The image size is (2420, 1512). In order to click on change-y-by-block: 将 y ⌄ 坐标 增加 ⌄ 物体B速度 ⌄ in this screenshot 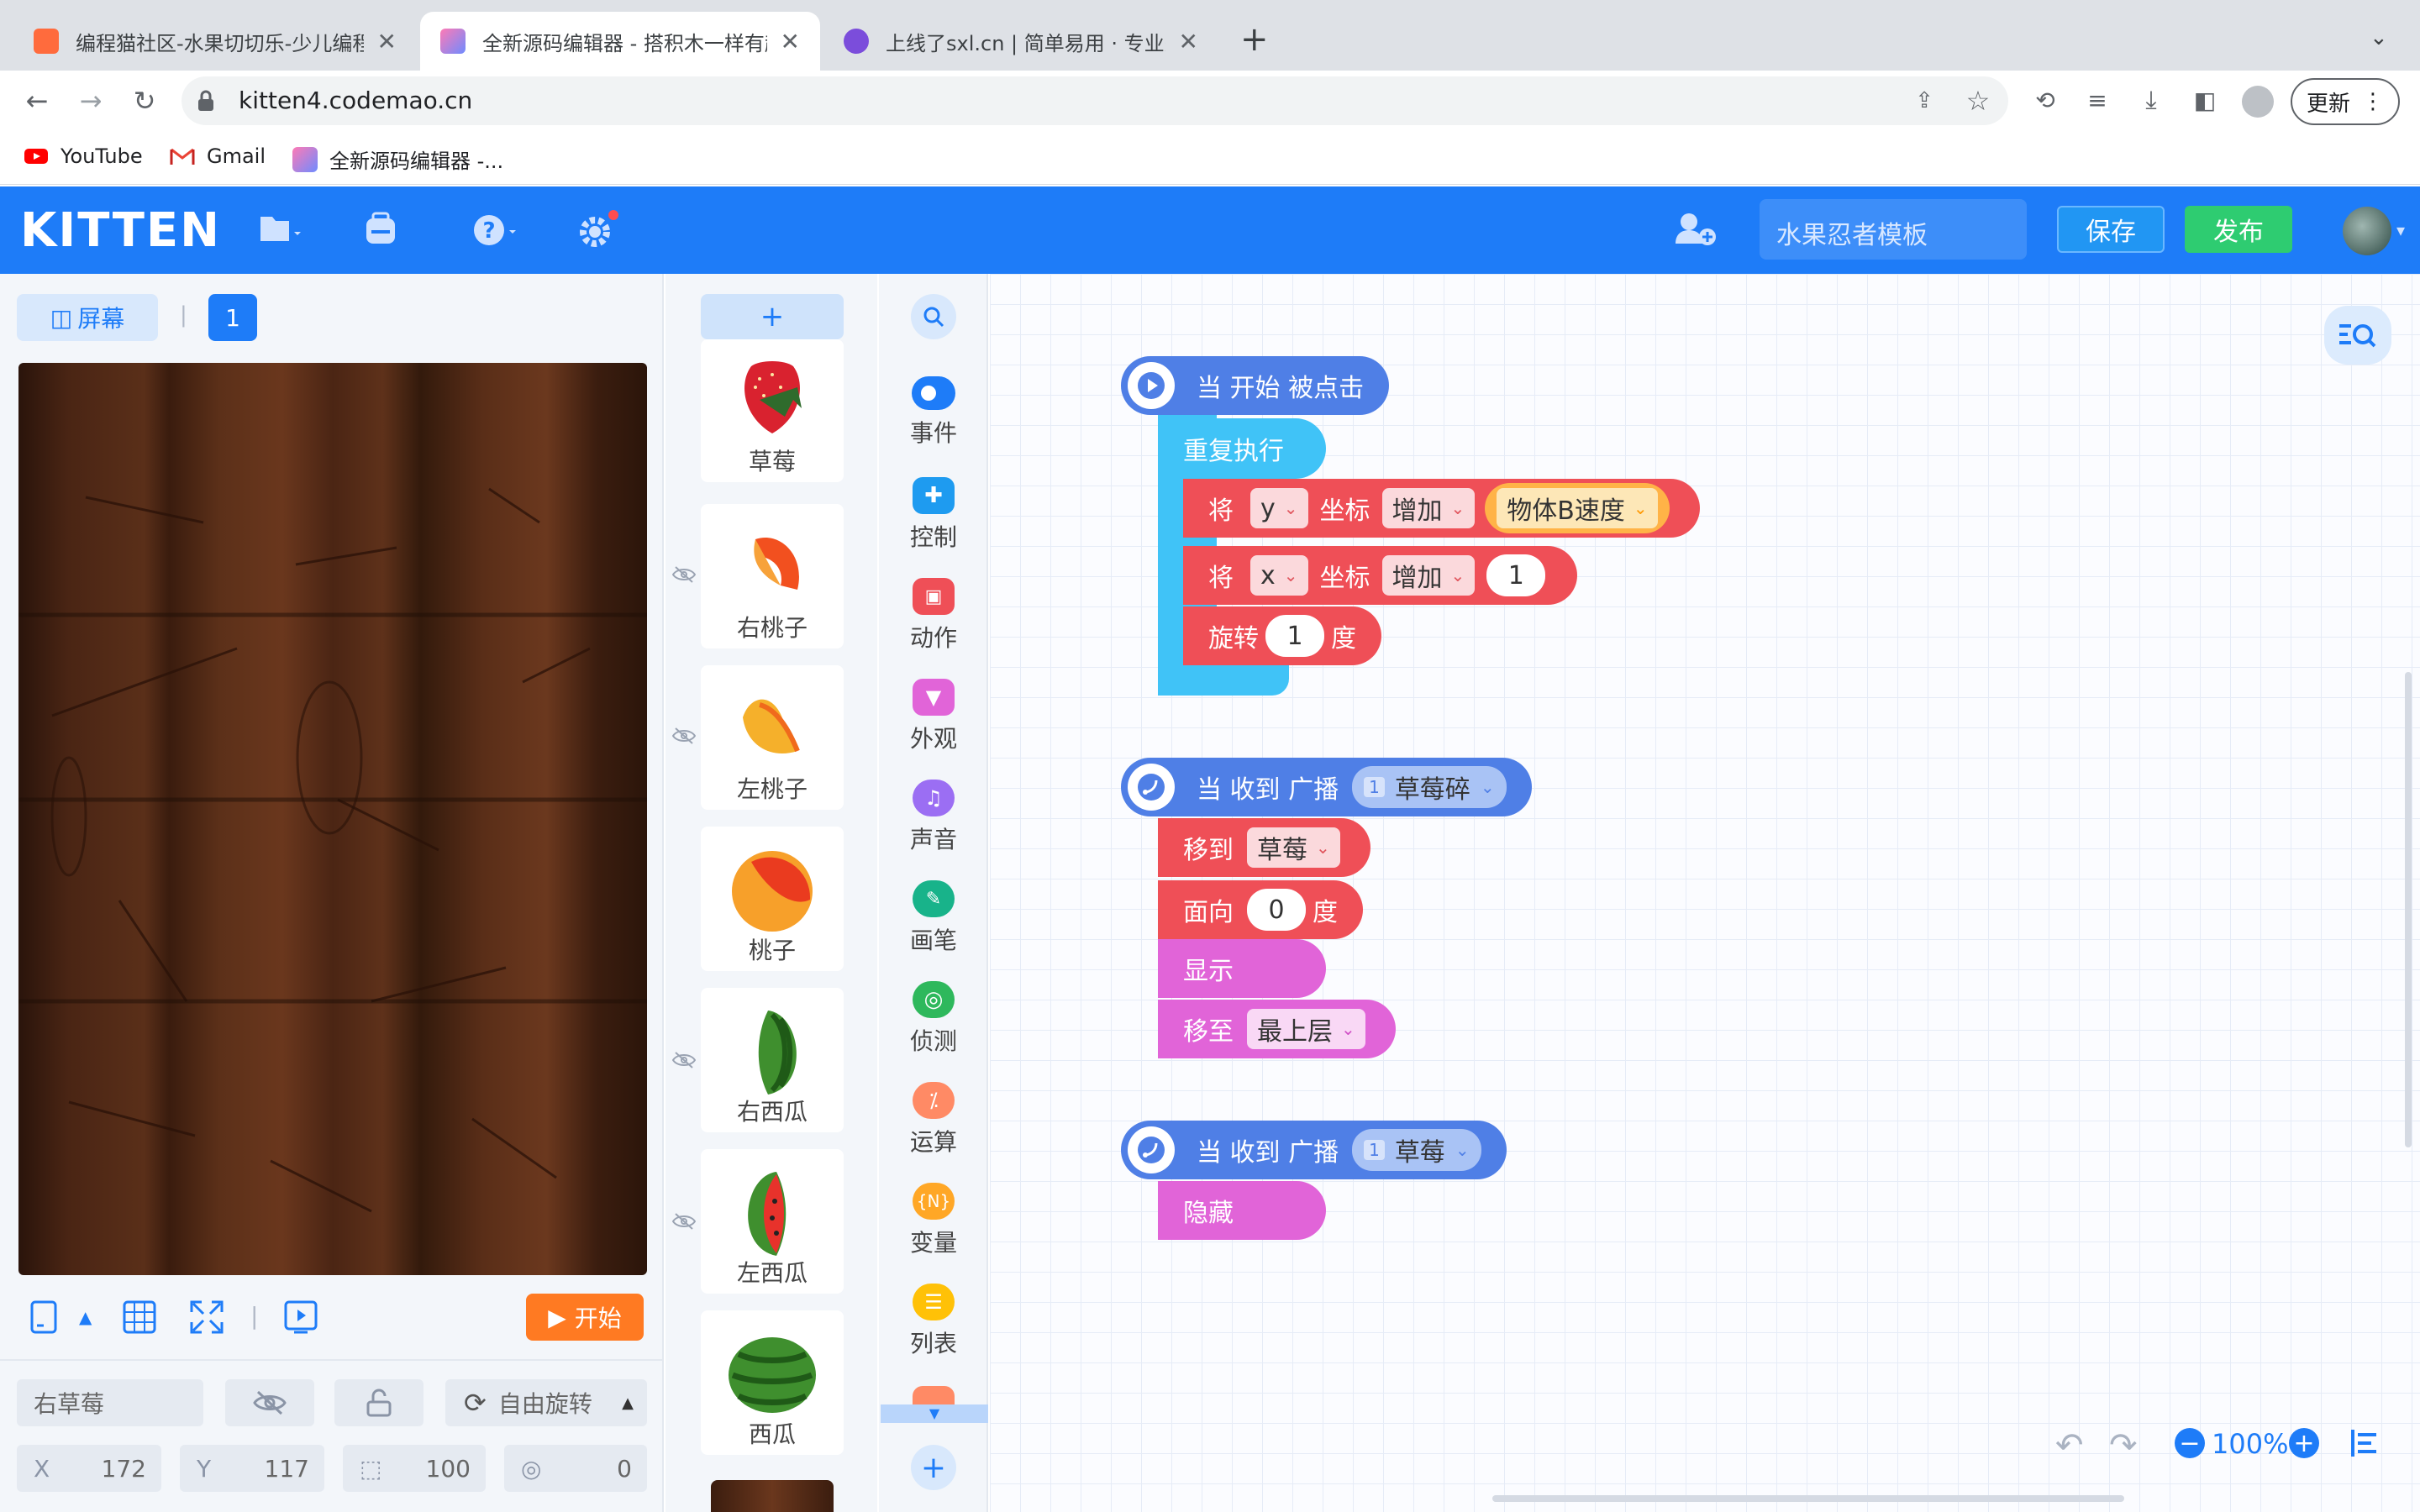, I will do `click(1441, 508)`.